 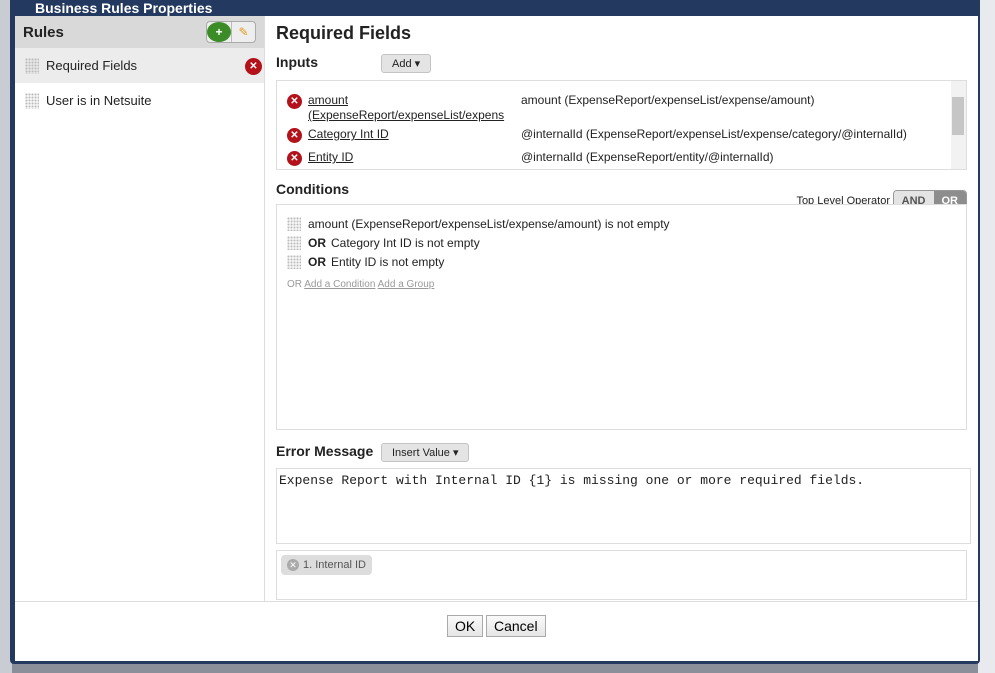 What do you see at coordinates (405, 243) in the screenshot?
I see `condition-text: Category Int ID is not empty` at bounding box center [405, 243].